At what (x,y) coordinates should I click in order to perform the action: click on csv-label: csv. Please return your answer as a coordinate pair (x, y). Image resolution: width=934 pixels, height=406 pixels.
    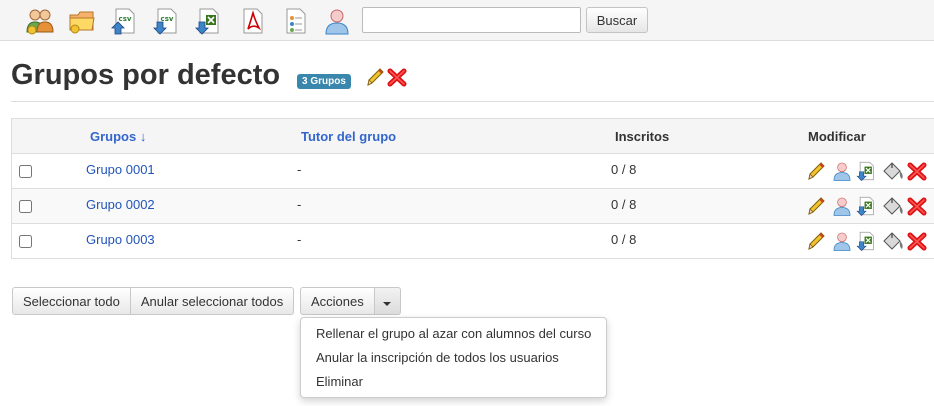
    Looking at the image, I should click on (125, 19).